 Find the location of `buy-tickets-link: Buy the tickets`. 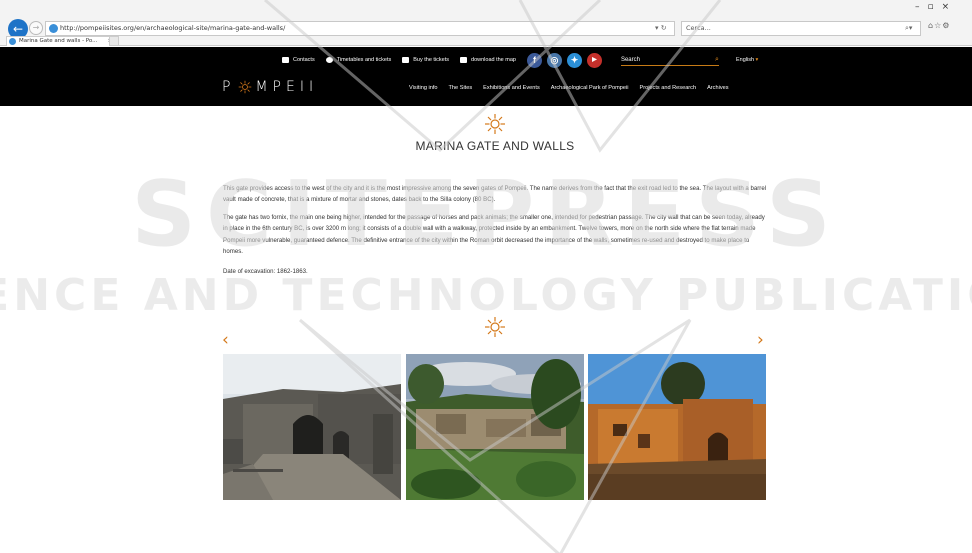

buy-tickets-link: Buy the tickets is located at coordinates (425, 60).